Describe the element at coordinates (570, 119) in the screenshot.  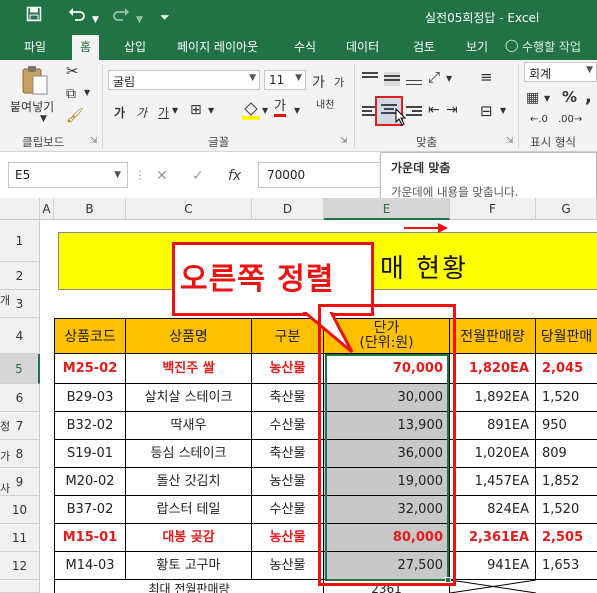
I see `decrease-decimal-icon: .00→` at that location.